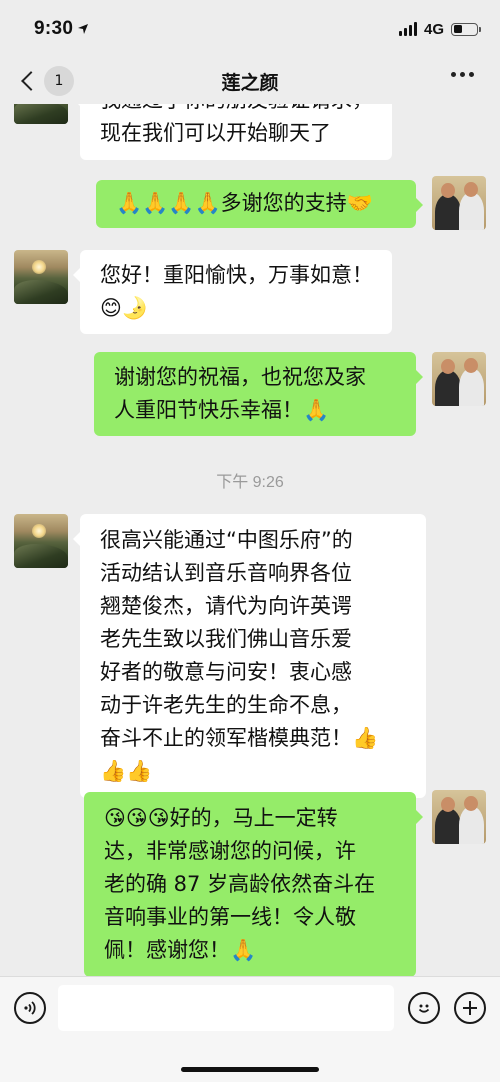 The width and height of the screenshot is (500, 1082). What do you see at coordinates (222, 410) in the screenshot?
I see `message-line: 人重阳节快乐幸福！🙏` at bounding box center [222, 410].